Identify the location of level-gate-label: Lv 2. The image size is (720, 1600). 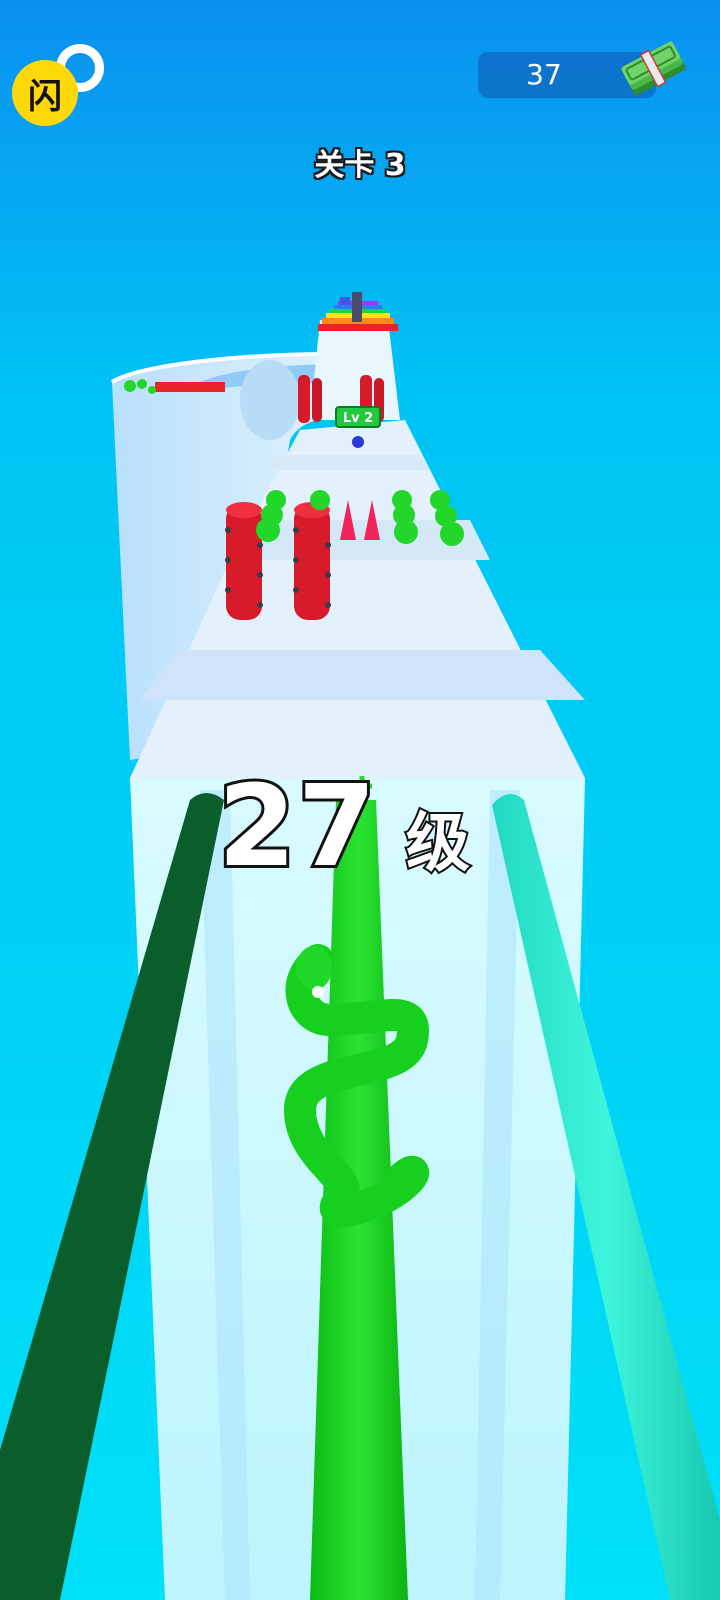
(358, 418).